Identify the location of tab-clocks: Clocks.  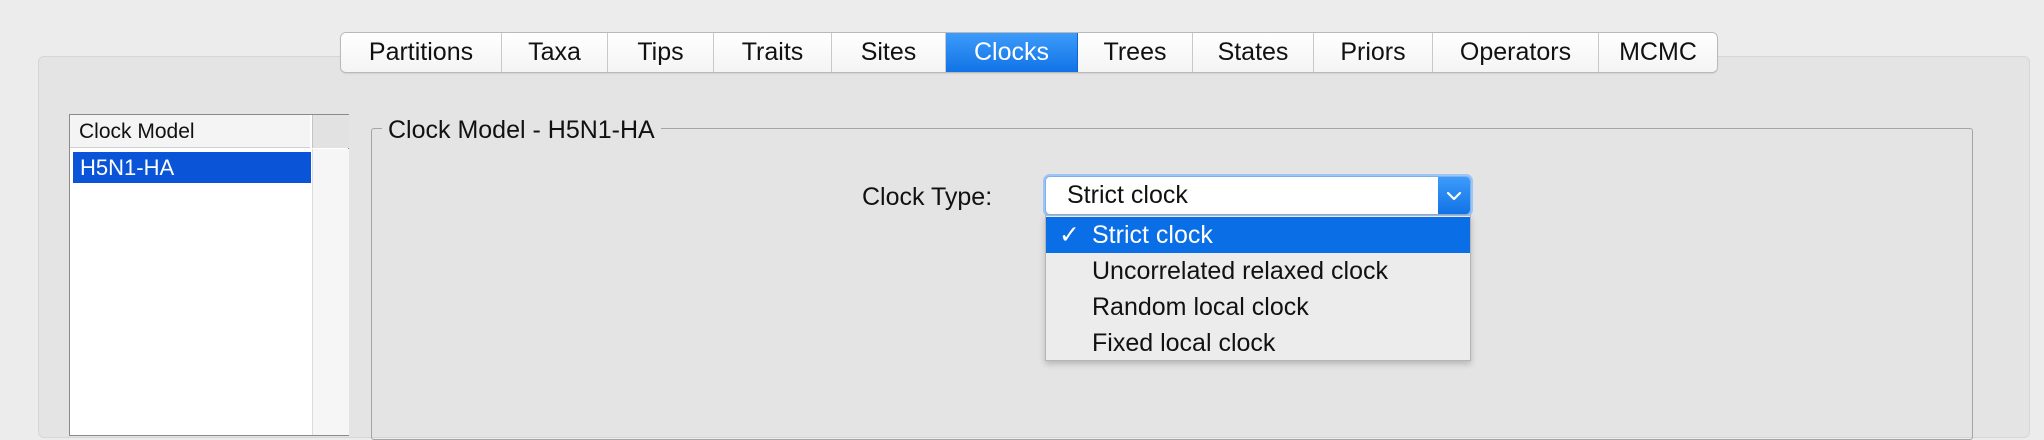
(1012, 52).